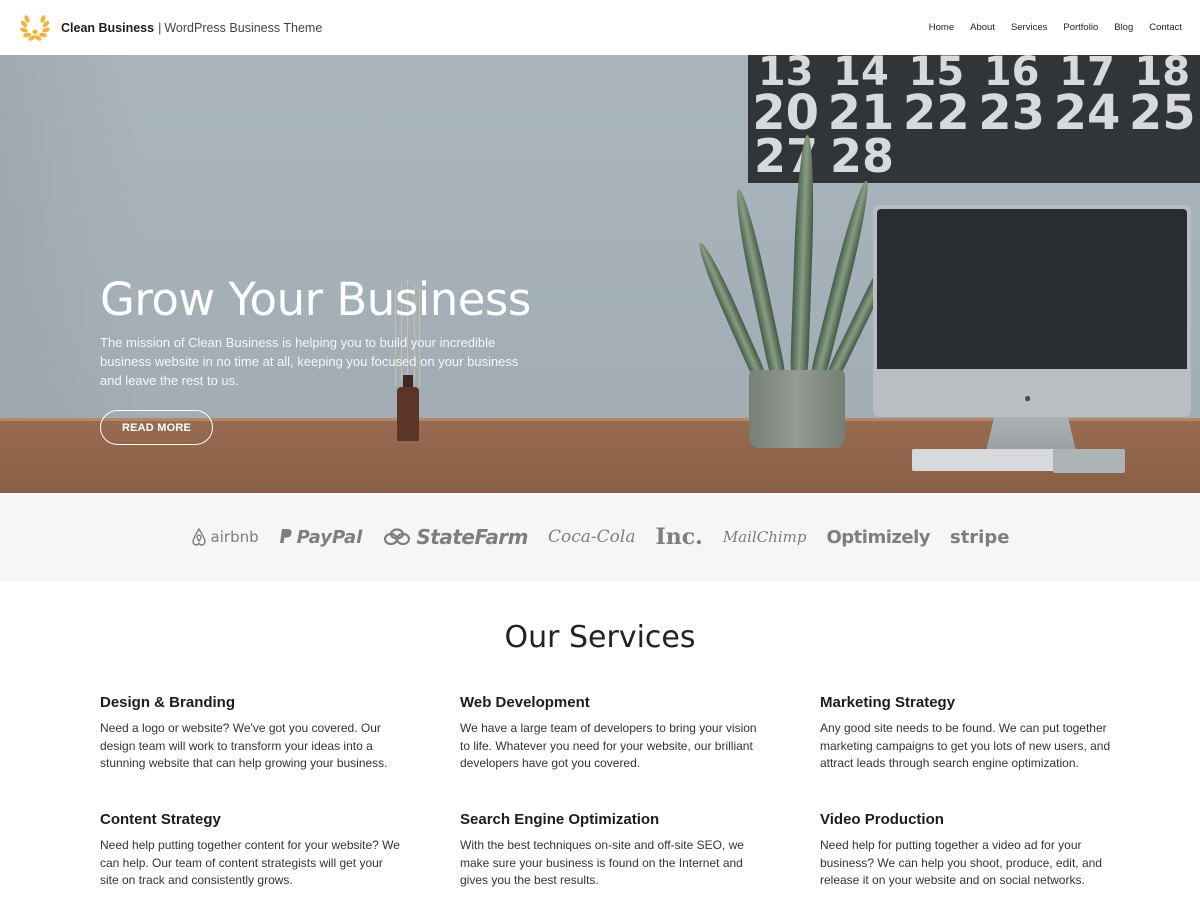 The width and height of the screenshot is (1200, 900). What do you see at coordinates (472, 537) in the screenshot?
I see `statefarm-text: StateFarm` at bounding box center [472, 537].